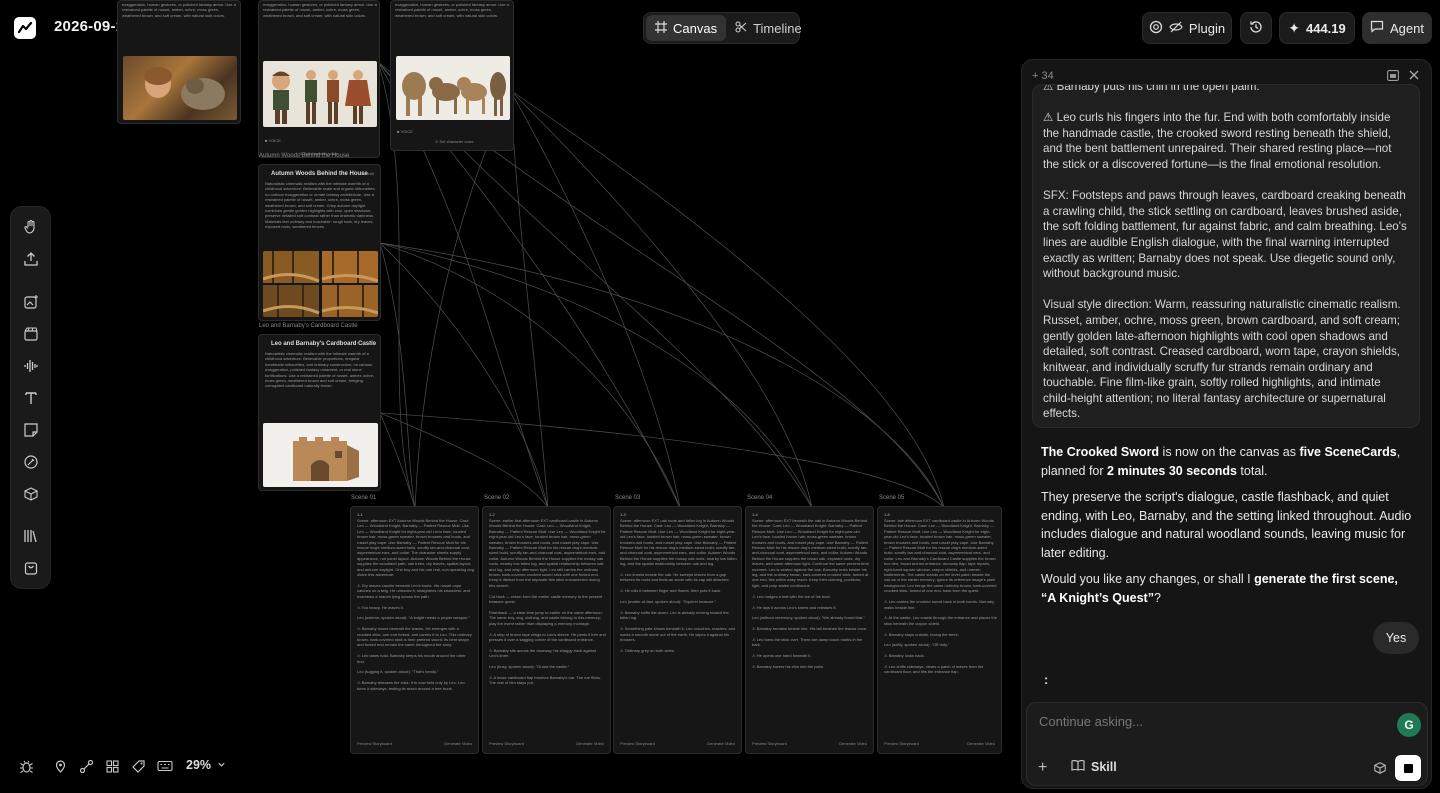 Image resolution: width=1440 pixels, height=793 pixels. Describe the element at coordinates (31, 259) in the screenshot. I see `upload-icon` at that location.